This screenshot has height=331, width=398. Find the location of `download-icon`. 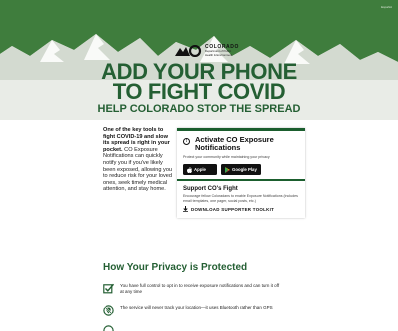

download-icon is located at coordinates (185, 209).